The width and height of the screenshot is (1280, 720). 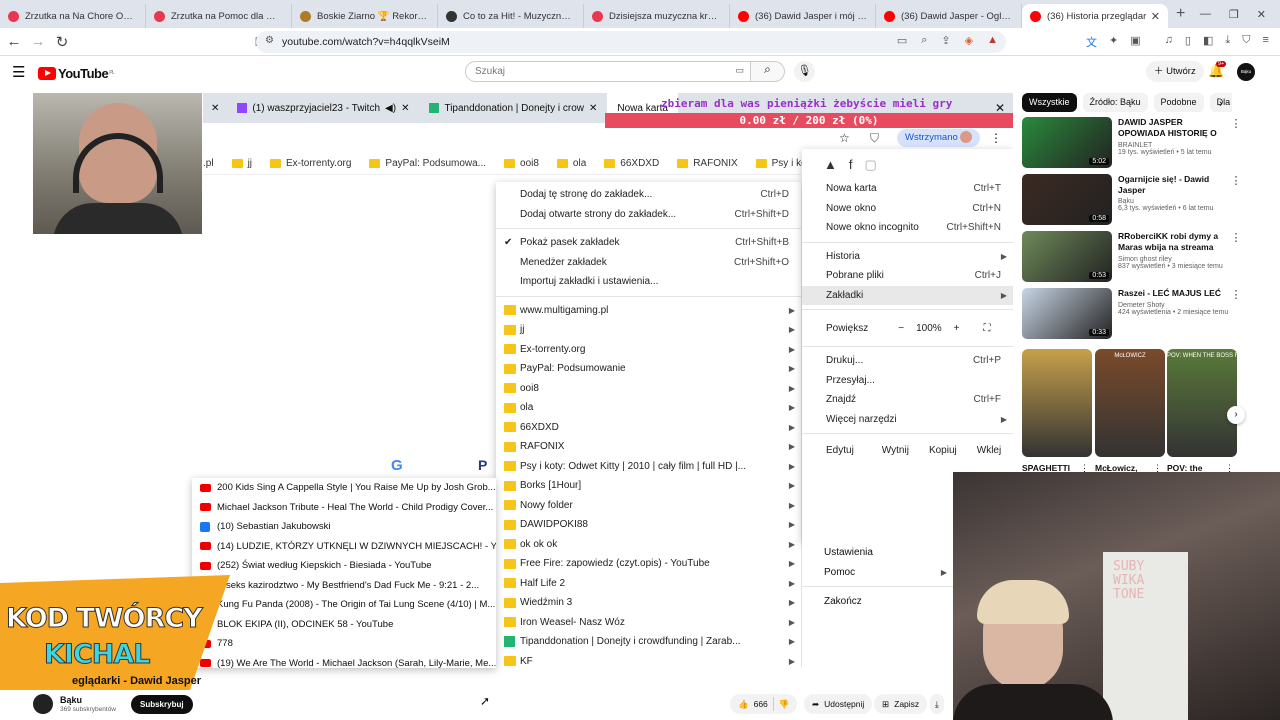 What do you see at coordinates (1174, 184) in the screenshot?
I see `video-title: Ogarnijcie się! - Dawid Jasper` at bounding box center [1174, 184].